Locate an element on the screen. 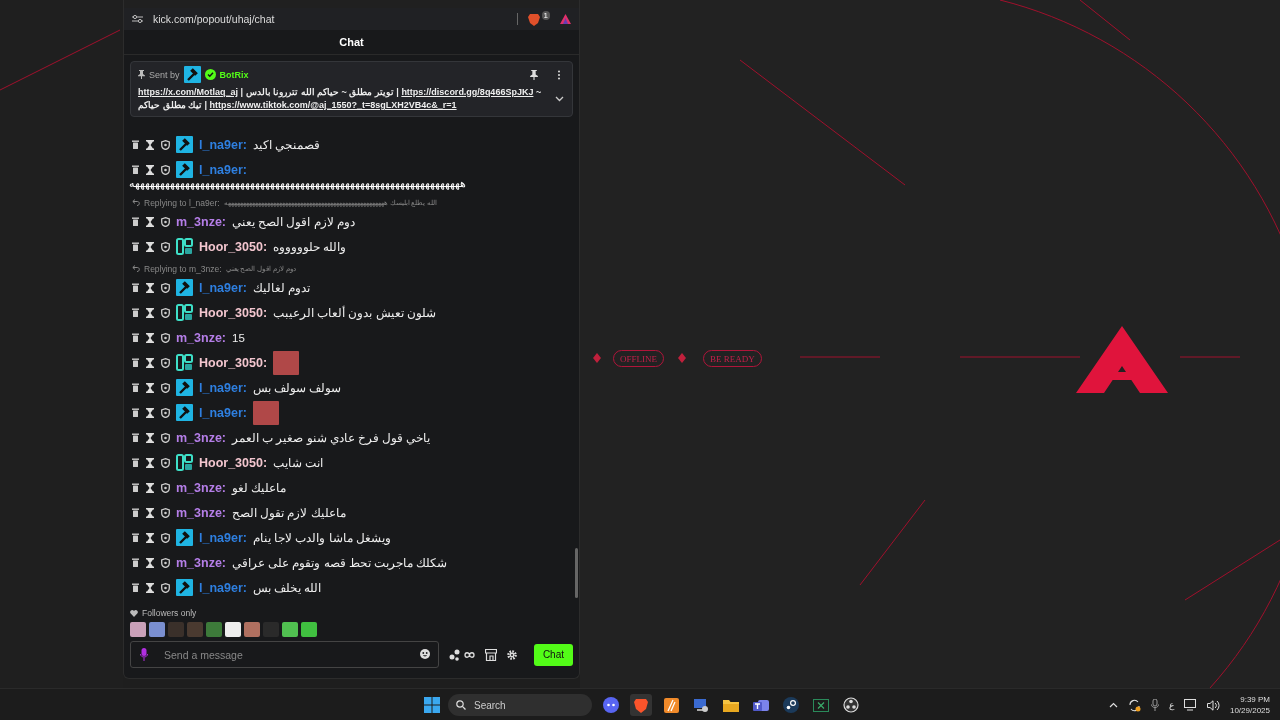 The image size is (1280, 720). triangle-icon is located at coordinates (565, 19).